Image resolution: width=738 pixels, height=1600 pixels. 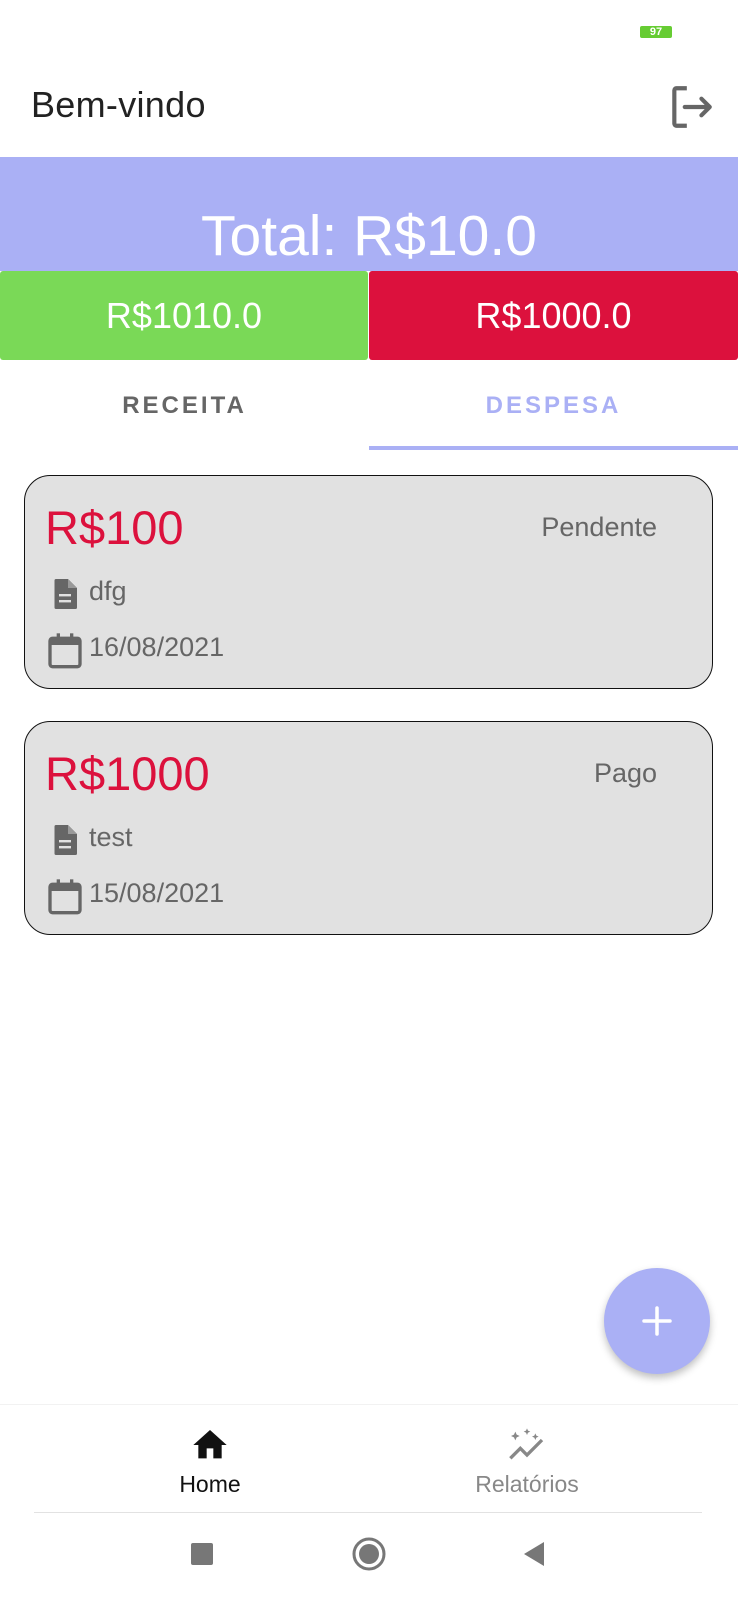 I want to click on transaction-description: test, so click(x=111, y=837).